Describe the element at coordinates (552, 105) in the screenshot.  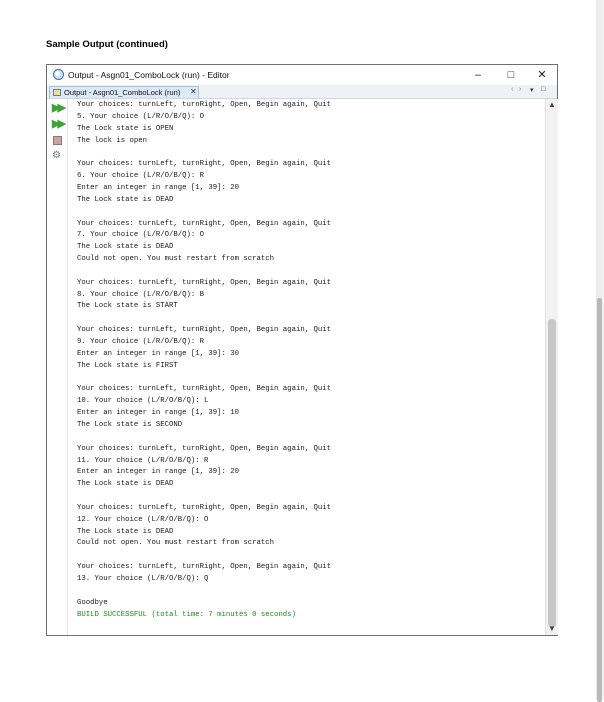
I see `scroll-up-icon: ▲` at that location.